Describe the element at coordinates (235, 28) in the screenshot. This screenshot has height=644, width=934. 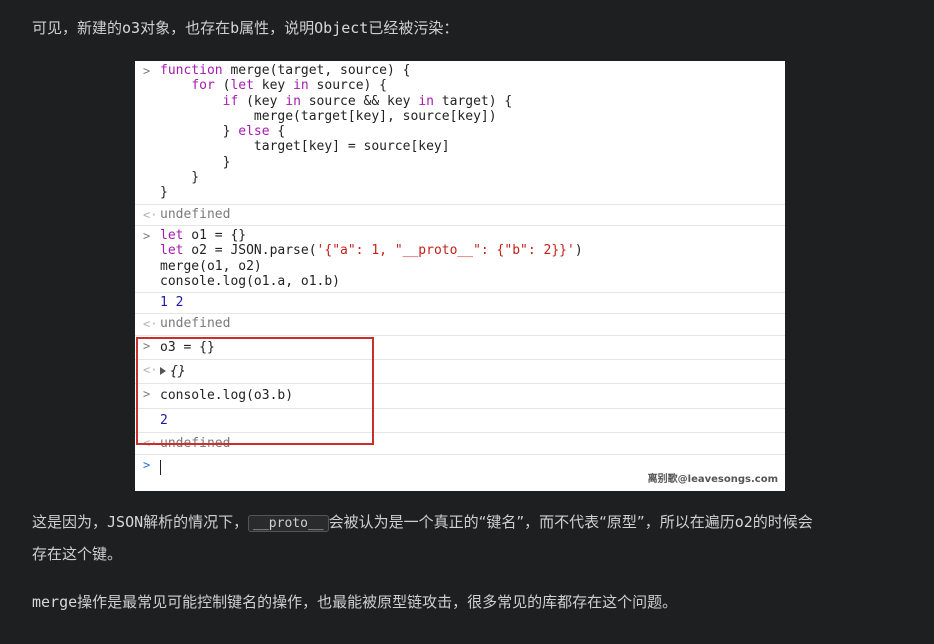
I see `code-b: b` at that location.